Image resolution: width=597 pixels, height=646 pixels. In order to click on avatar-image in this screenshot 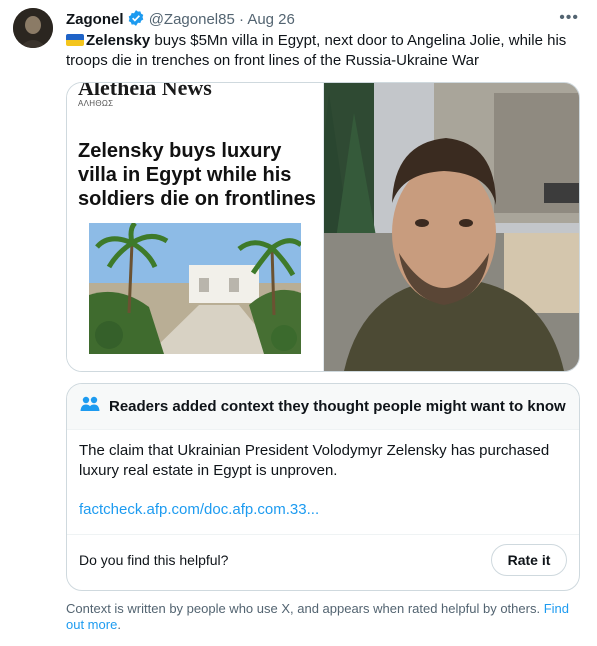, I will do `click(33, 28)`.